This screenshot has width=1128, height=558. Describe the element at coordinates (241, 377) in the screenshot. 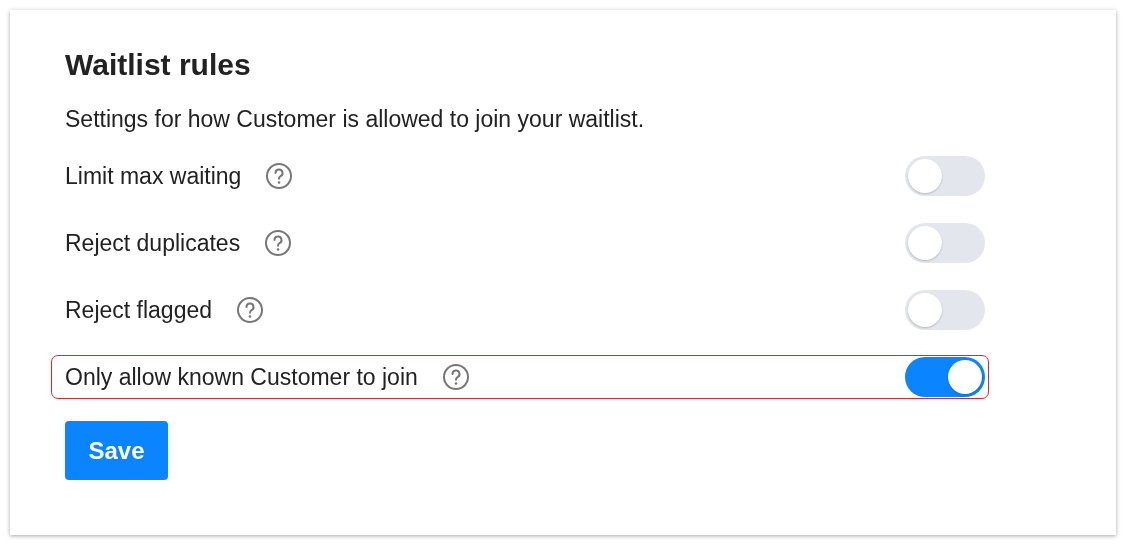

I see `setting-label: Only allow known Customer to join` at that location.